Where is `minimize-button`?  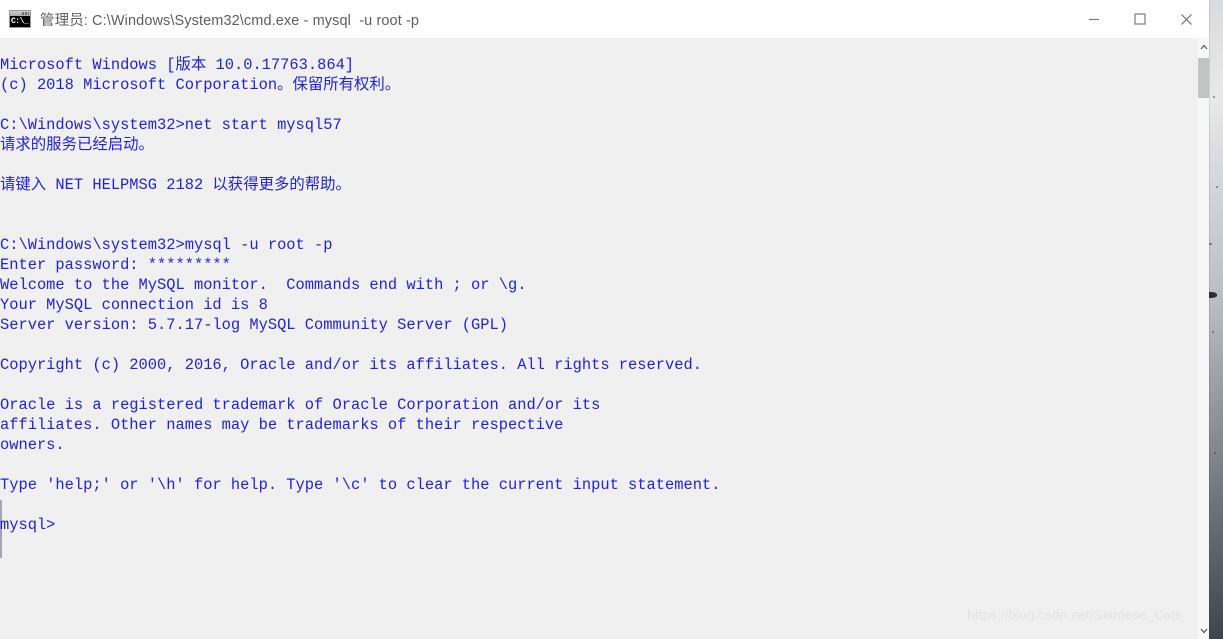 minimize-button is located at coordinates (1094, 19).